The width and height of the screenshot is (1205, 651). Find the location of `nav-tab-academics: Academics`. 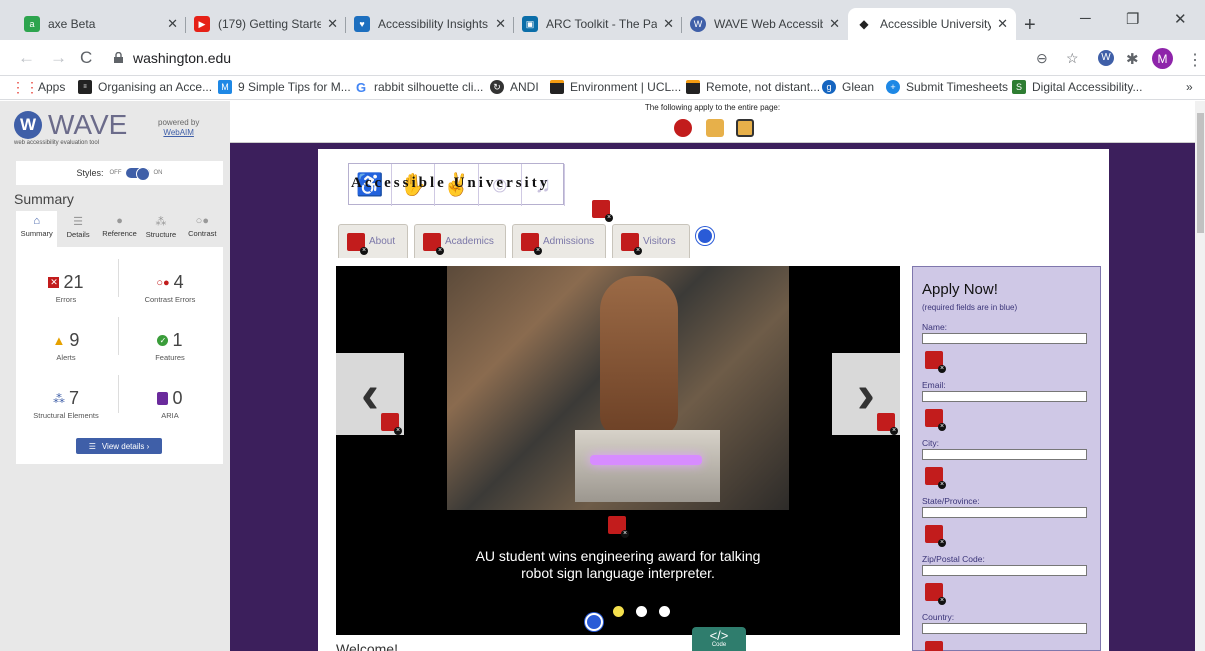

nav-tab-academics: Academics is located at coordinates (460, 241).